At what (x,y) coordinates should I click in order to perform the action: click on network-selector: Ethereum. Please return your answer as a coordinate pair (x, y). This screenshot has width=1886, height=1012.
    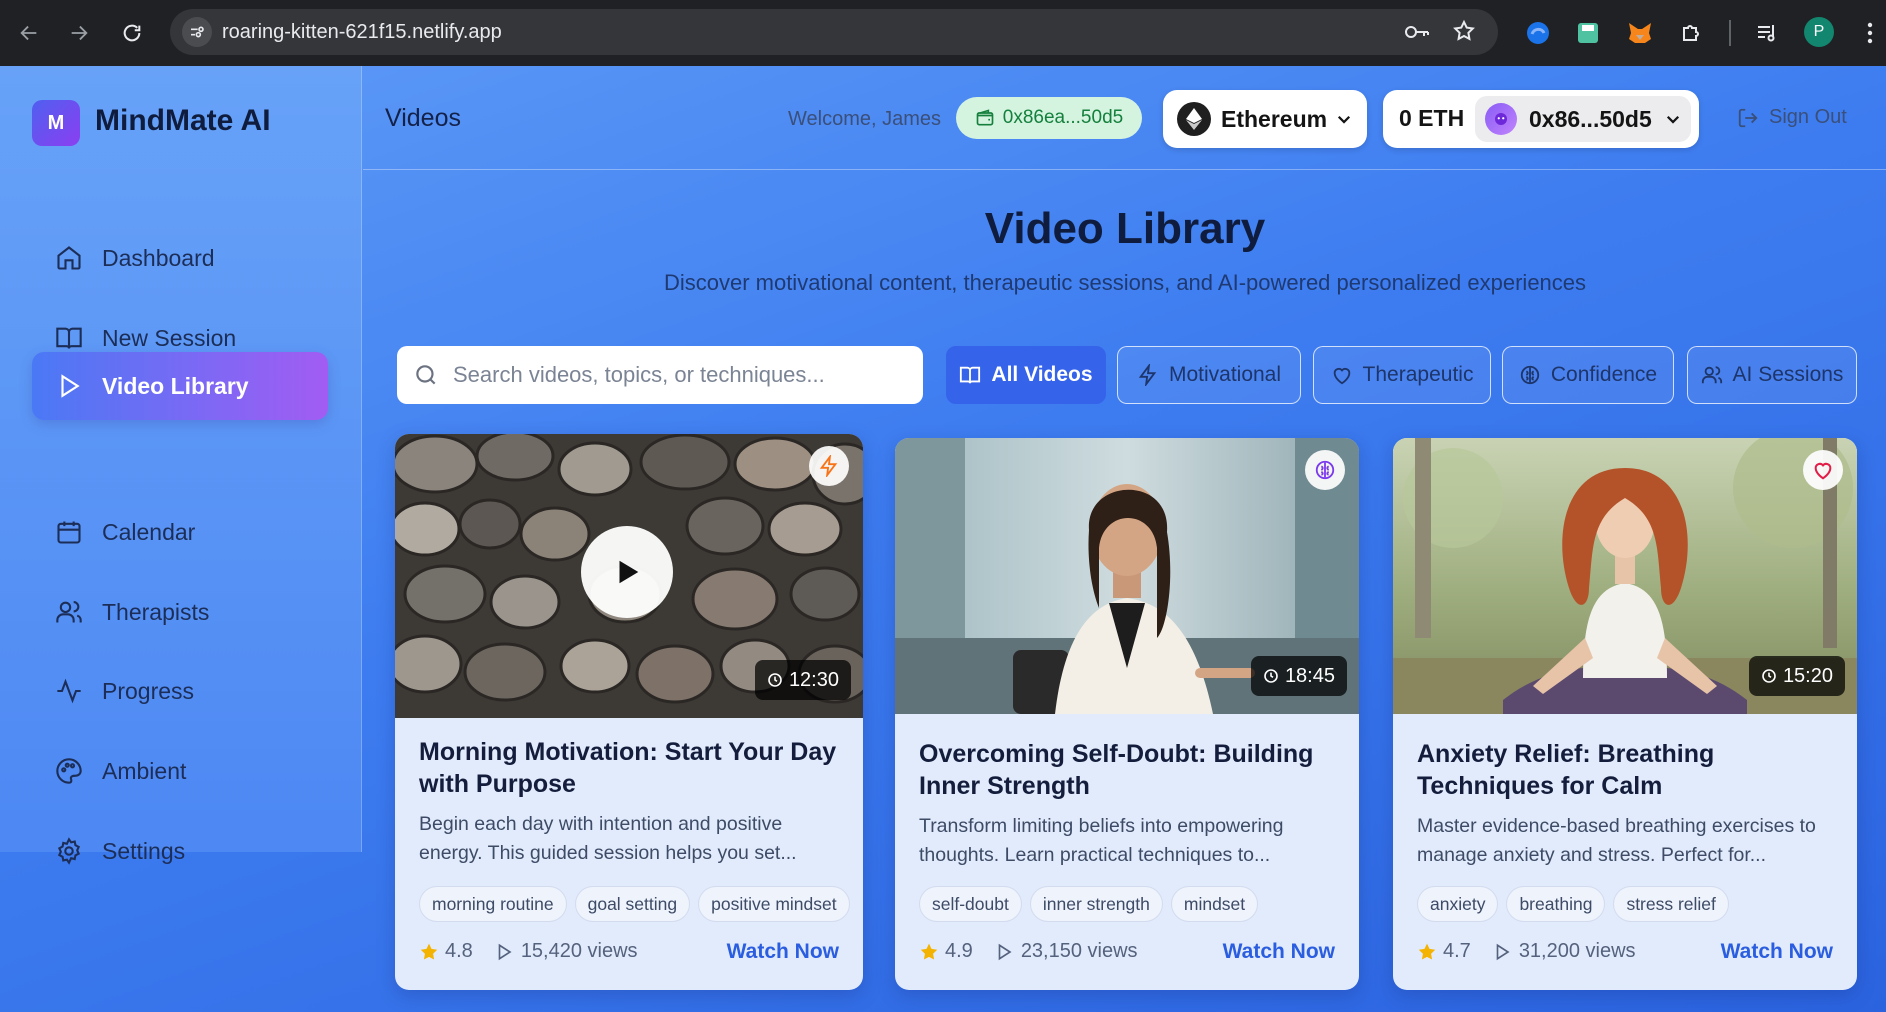
    Looking at the image, I should click on (1265, 119).